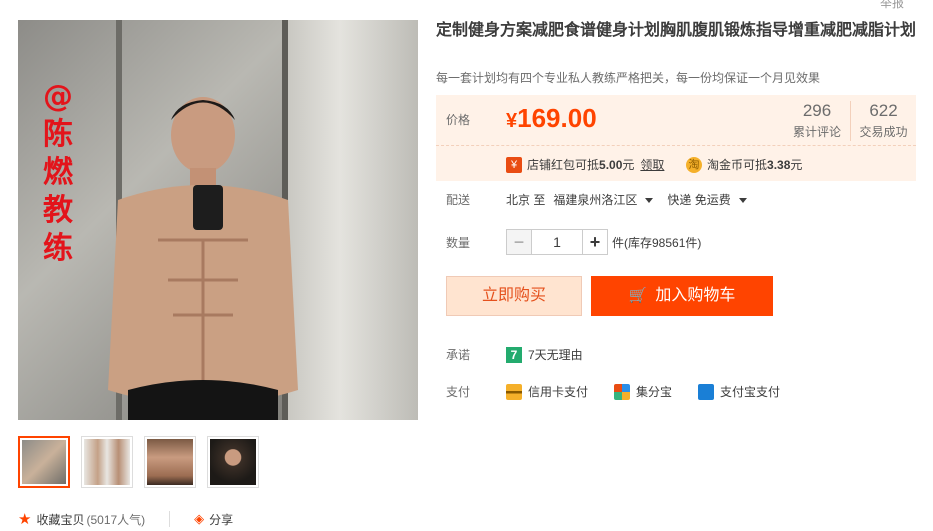 This screenshot has height=531, width=933. What do you see at coordinates (883, 121) in the screenshot?
I see `transaction-count: 622 交易成功` at bounding box center [883, 121].